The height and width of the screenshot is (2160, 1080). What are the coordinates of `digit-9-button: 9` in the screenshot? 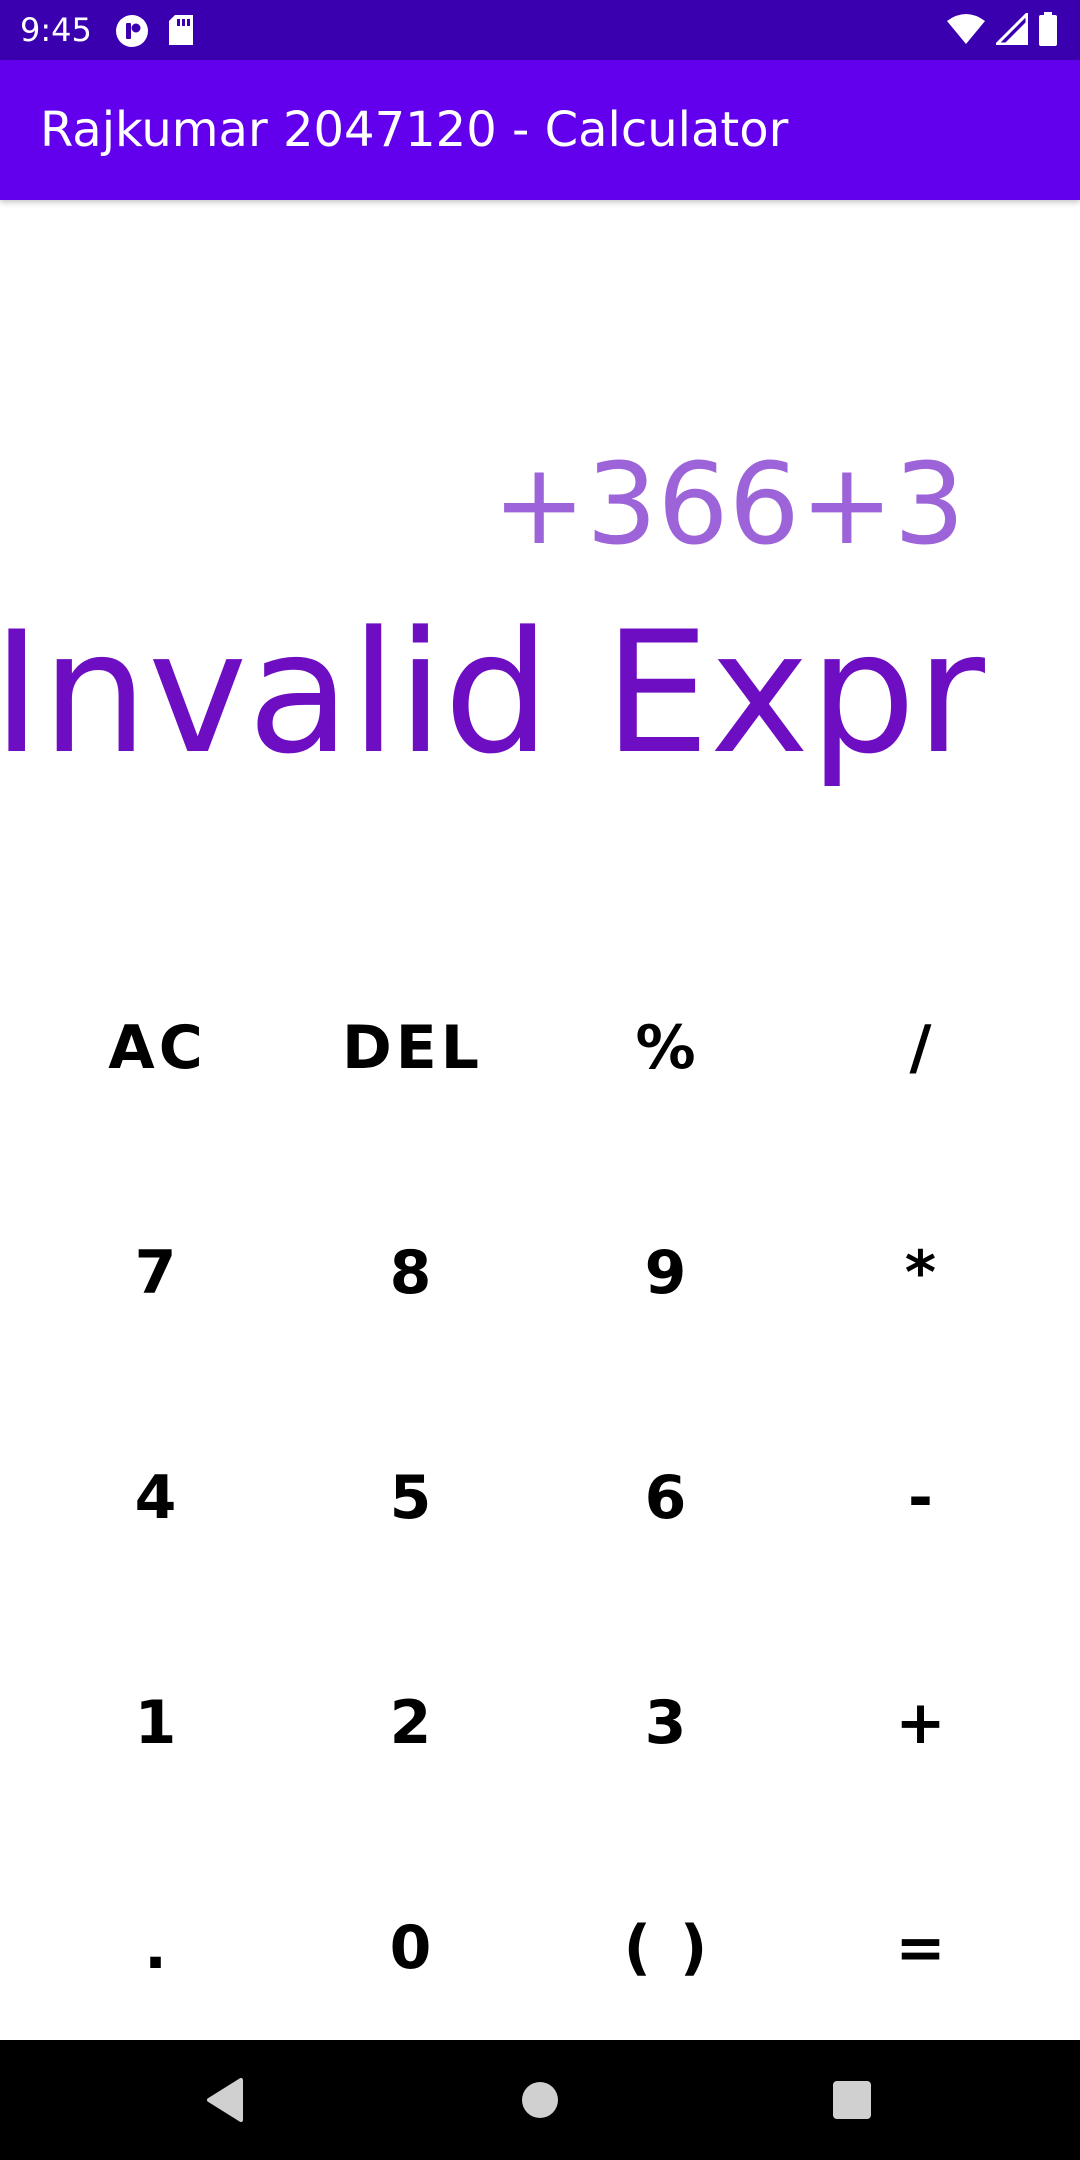 It's located at (667, 1272).